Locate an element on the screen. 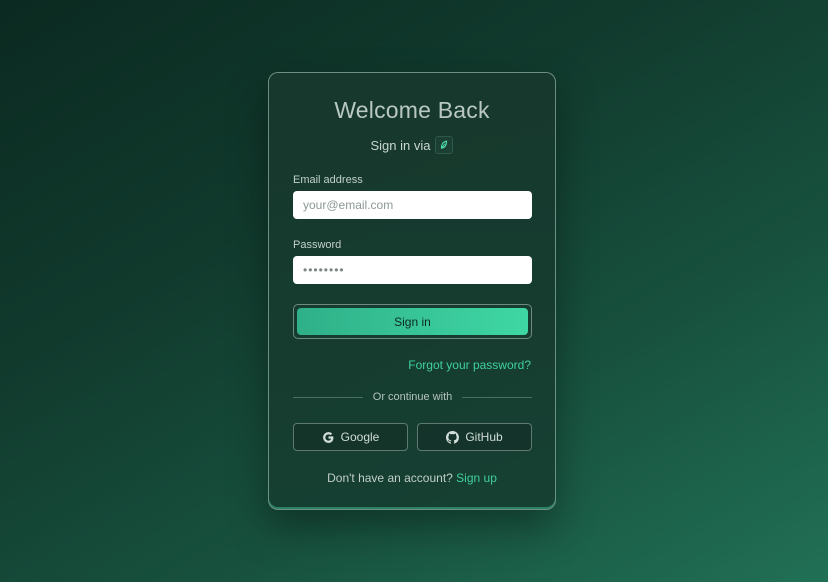 This screenshot has height=582, width=828. google-button-label: Google is located at coordinates (360, 437).